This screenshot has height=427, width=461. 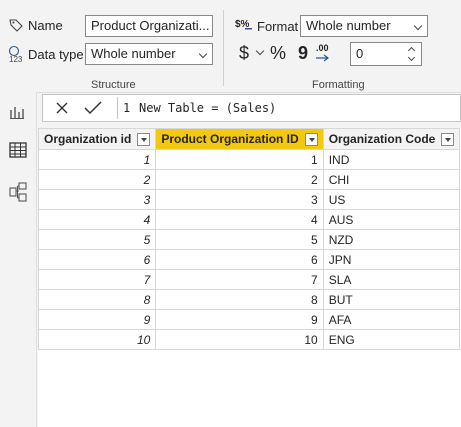 I want to click on cancel-formula-icon, so click(x=62, y=109).